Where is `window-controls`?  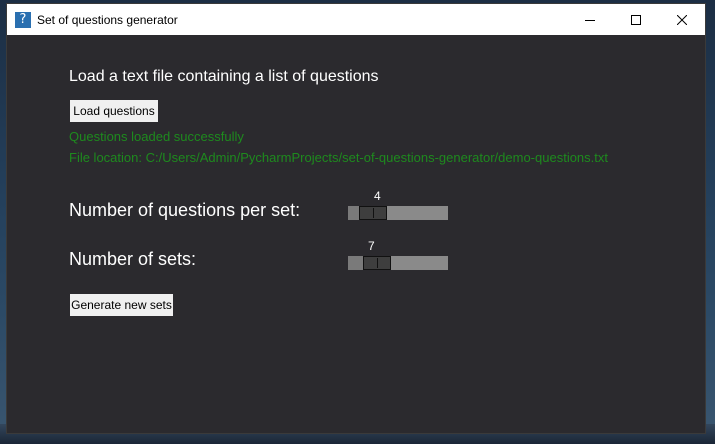 window-controls is located at coordinates (636, 19).